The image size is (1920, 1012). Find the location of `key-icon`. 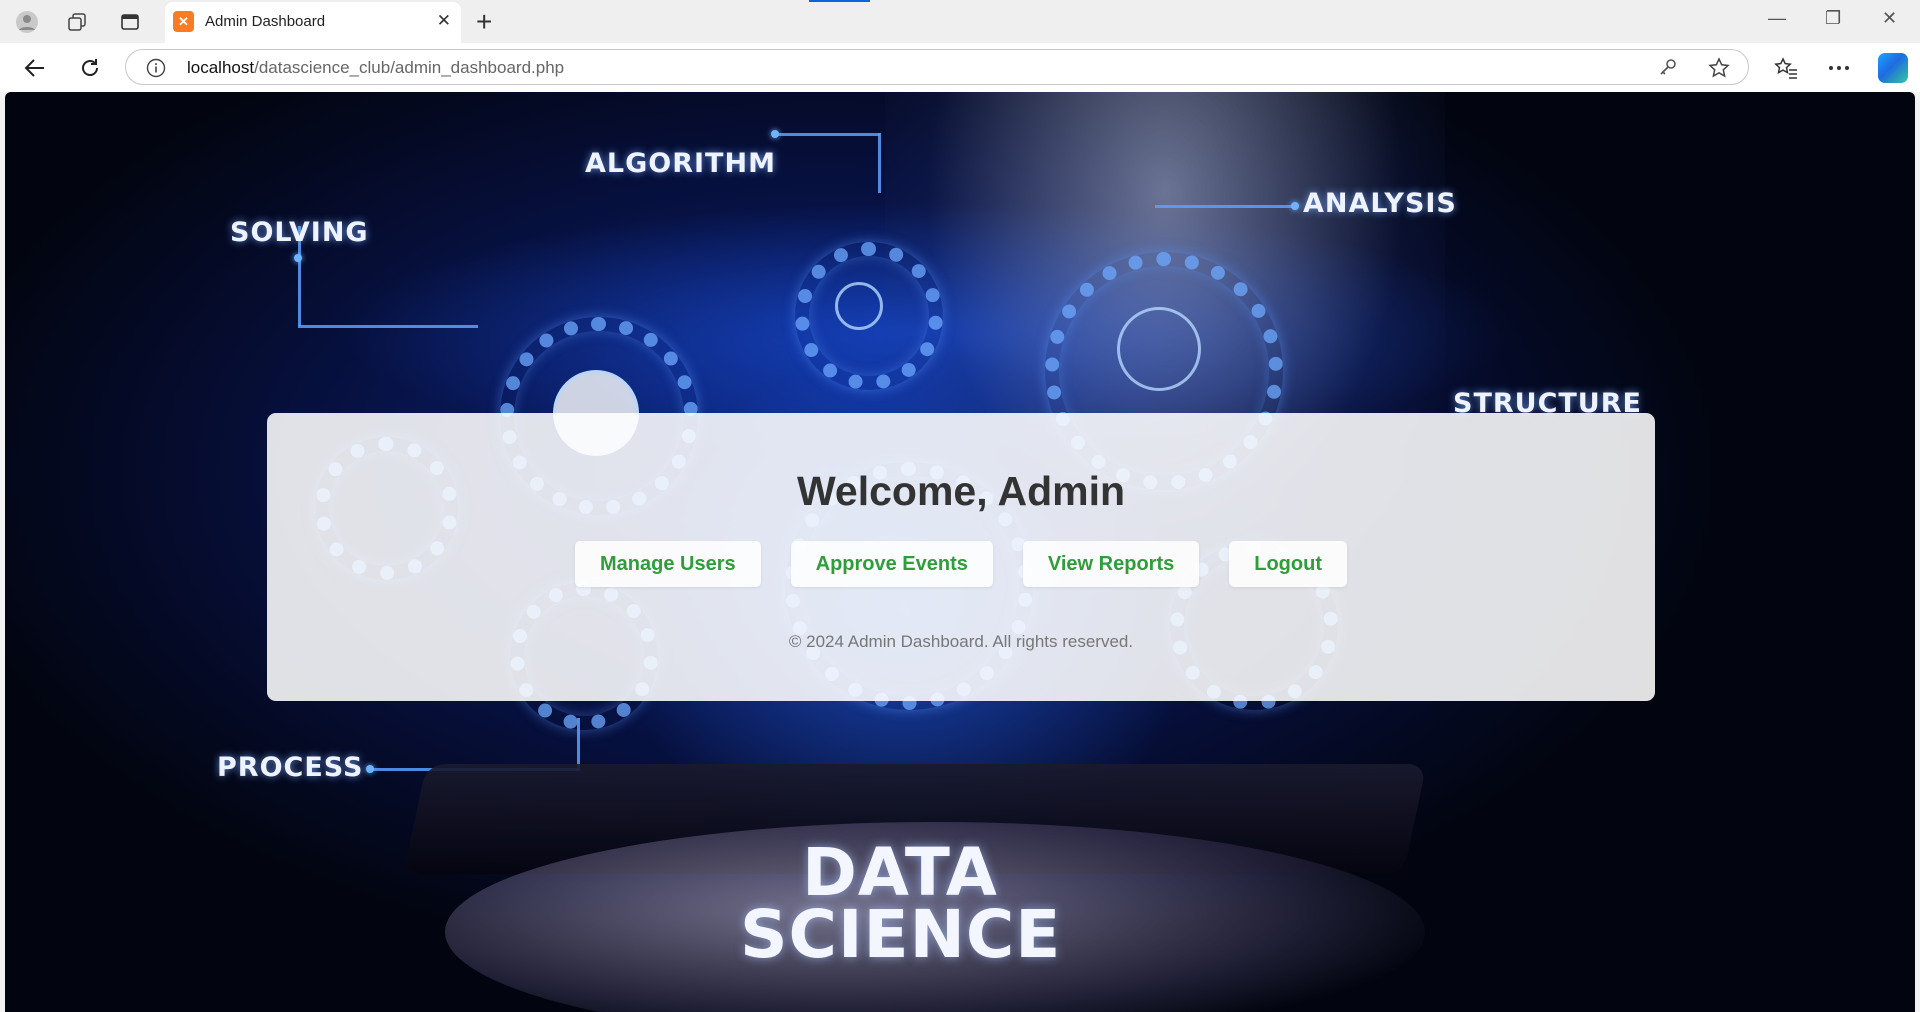

key-icon is located at coordinates (1668, 69).